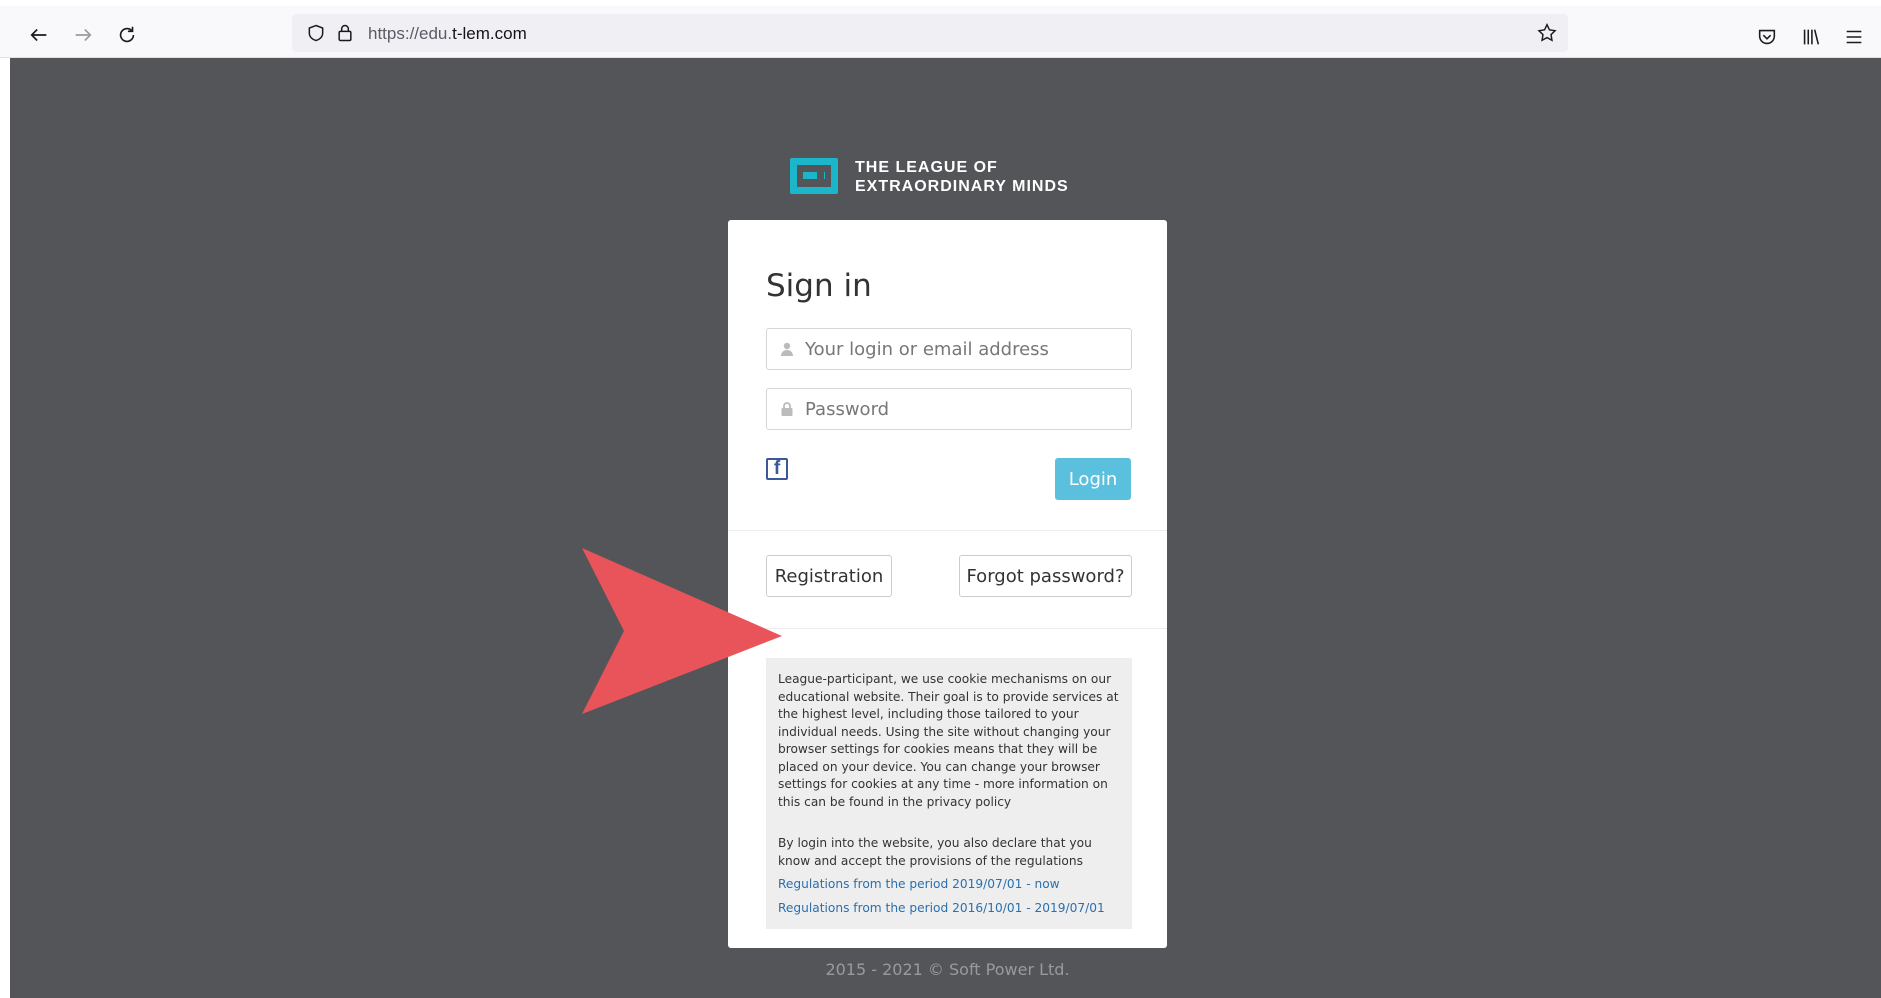 This screenshot has height=998, width=1881. What do you see at coordinates (829, 576) in the screenshot?
I see `registration-button: Registration` at bounding box center [829, 576].